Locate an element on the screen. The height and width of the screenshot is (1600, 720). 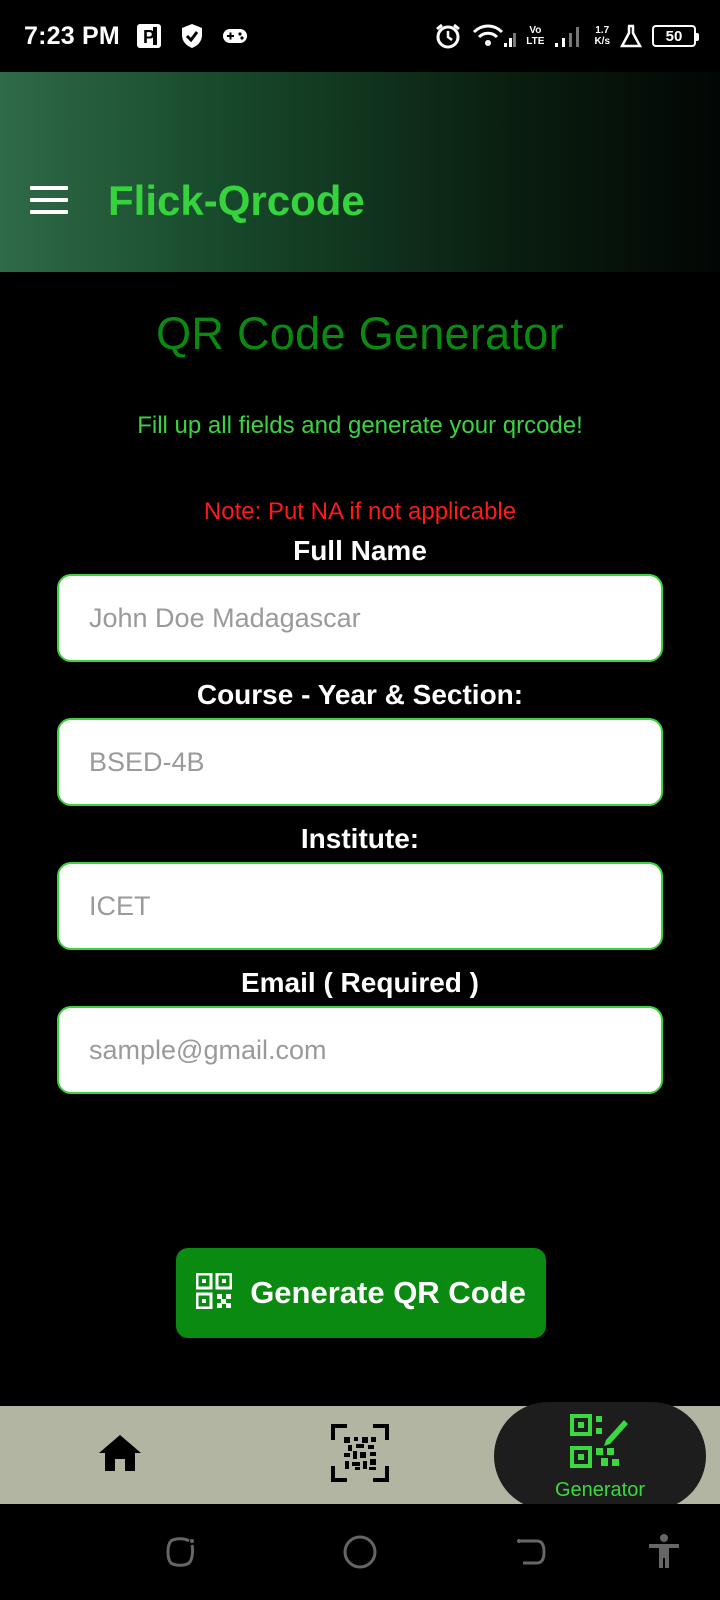
nav-home is located at coordinates (120, 1455).